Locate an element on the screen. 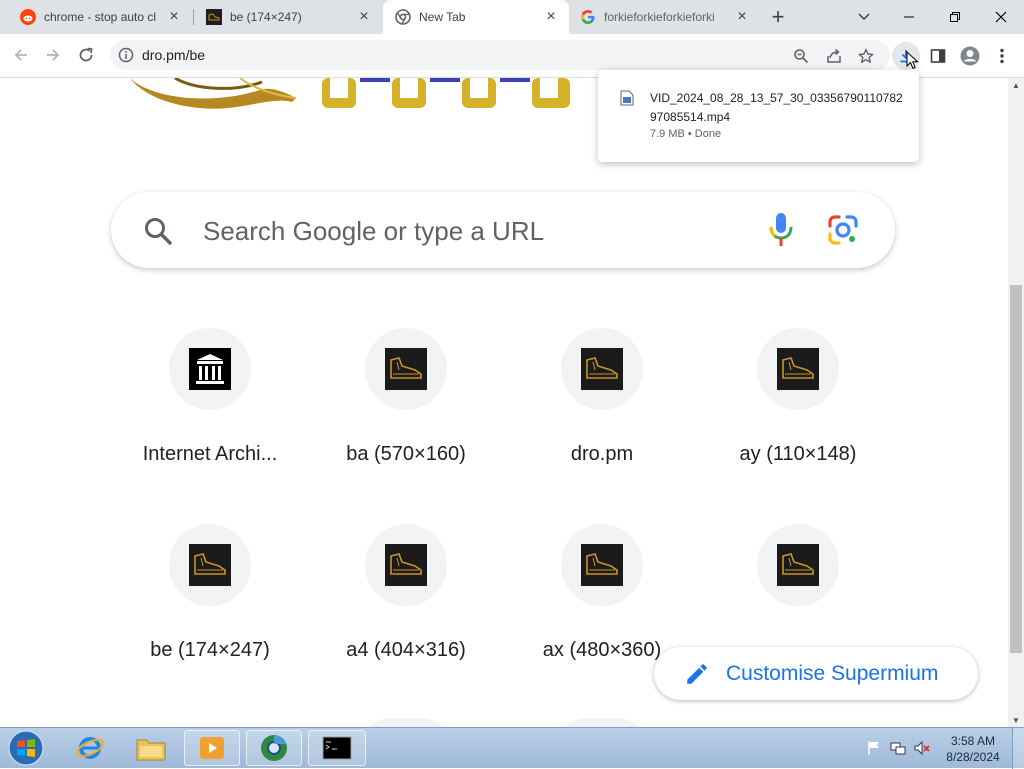  taskbar: 3:58 AM 8/28/2024 is located at coordinates (512, 748).